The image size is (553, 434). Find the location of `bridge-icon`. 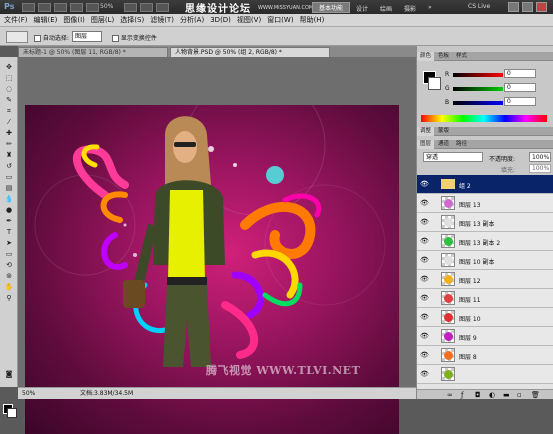

bridge-icon is located at coordinates (28, 7).